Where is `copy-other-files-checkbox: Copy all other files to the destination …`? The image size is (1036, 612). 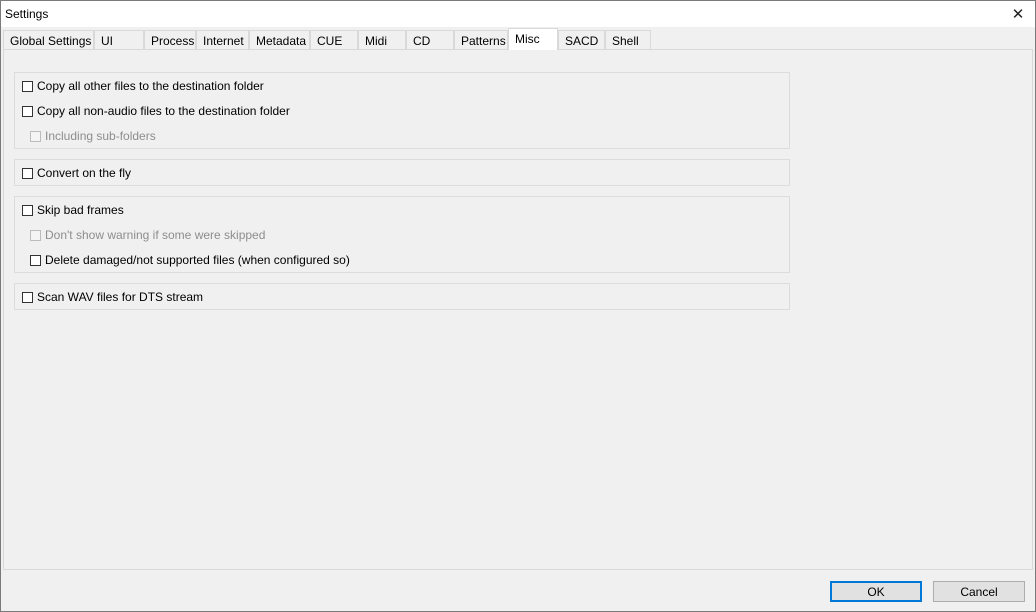 copy-other-files-checkbox: Copy all other files to the destination … is located at coordinates (143, 86).